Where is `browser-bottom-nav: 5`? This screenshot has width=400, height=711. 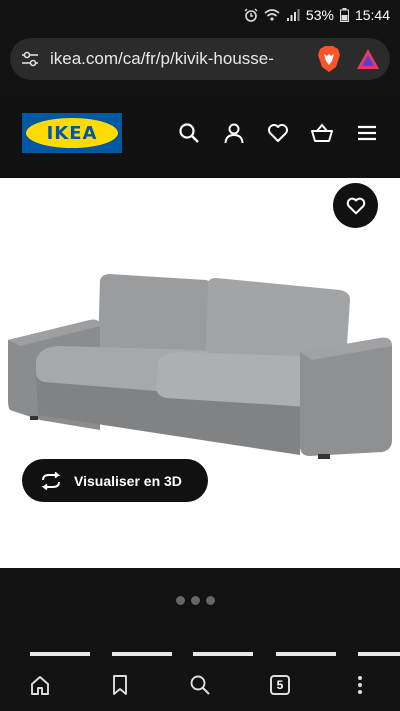
browser-bottom-nav: 5 is located at coordinates (200, 684).